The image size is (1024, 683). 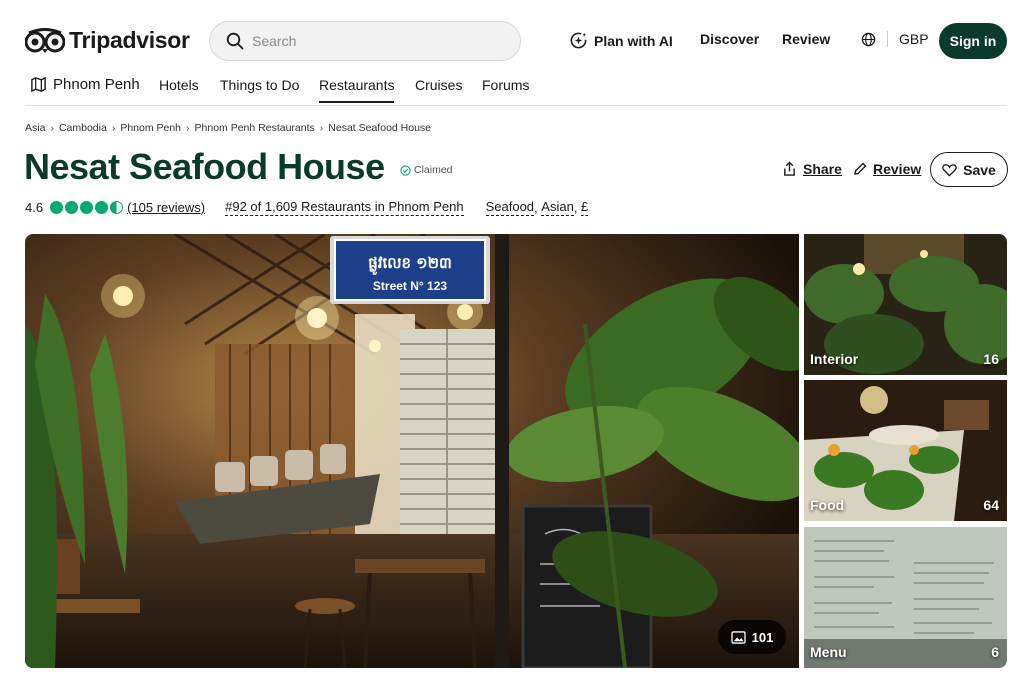 What do you see at coordinates (949, 170) in the screenshot?
I see `heart-icon` at bounding box center [949, 170].